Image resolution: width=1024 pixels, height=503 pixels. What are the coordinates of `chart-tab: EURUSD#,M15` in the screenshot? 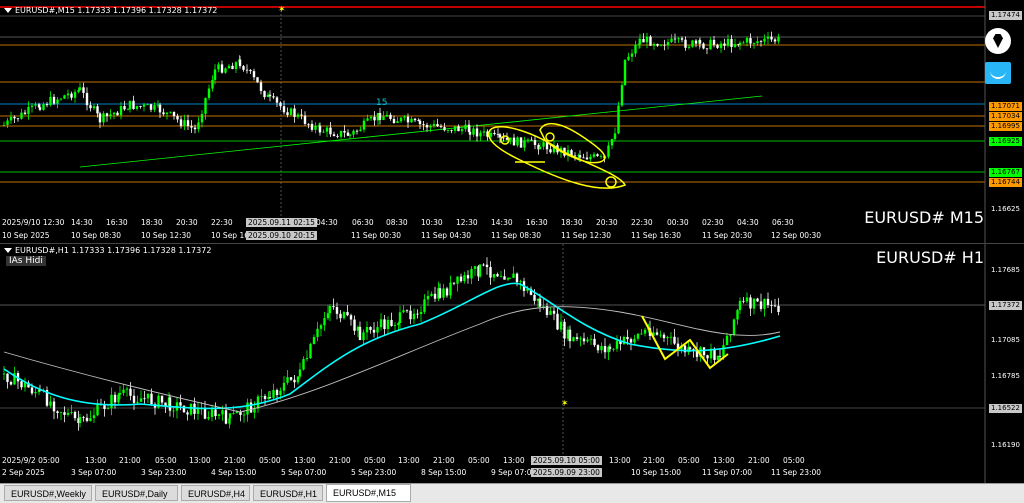 It's located at (368, 493).